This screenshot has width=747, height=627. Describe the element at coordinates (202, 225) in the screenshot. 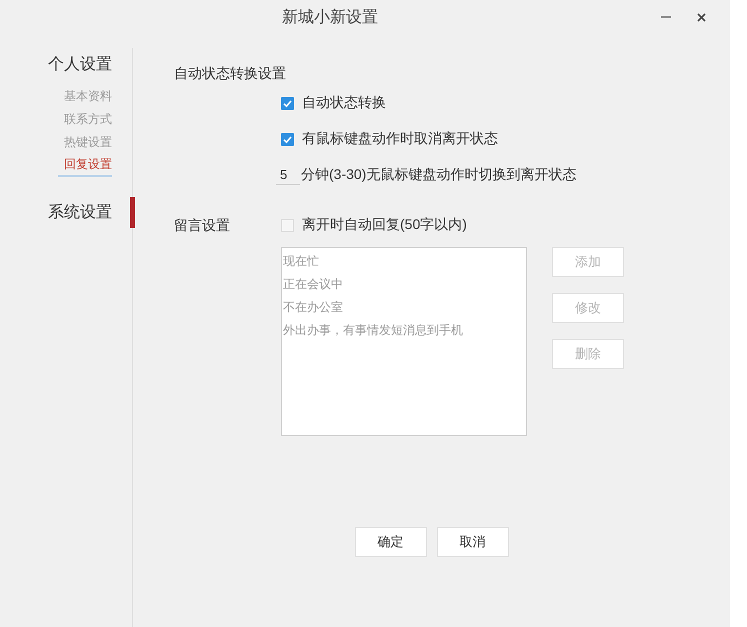

I see `section-heading: 留言设置` at that location.